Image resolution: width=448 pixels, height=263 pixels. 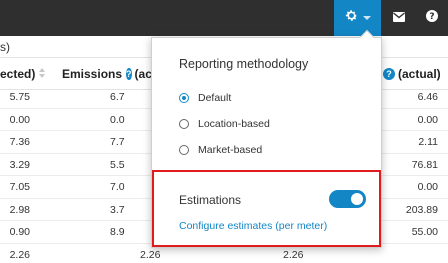 I want to click on radio-option-location-based: Location-based, so click(x=224, y=124).